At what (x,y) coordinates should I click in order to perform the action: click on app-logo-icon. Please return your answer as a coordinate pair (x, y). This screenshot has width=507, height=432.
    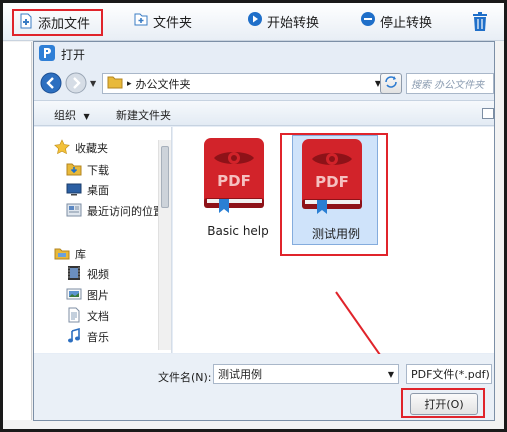
    Looking at the image, I should click on (47, 54).